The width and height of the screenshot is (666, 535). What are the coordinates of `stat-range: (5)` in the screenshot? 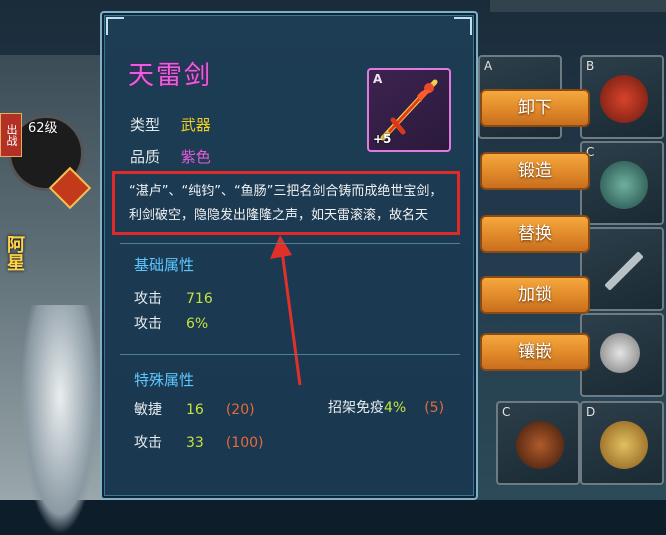 It's located at (434, 408).